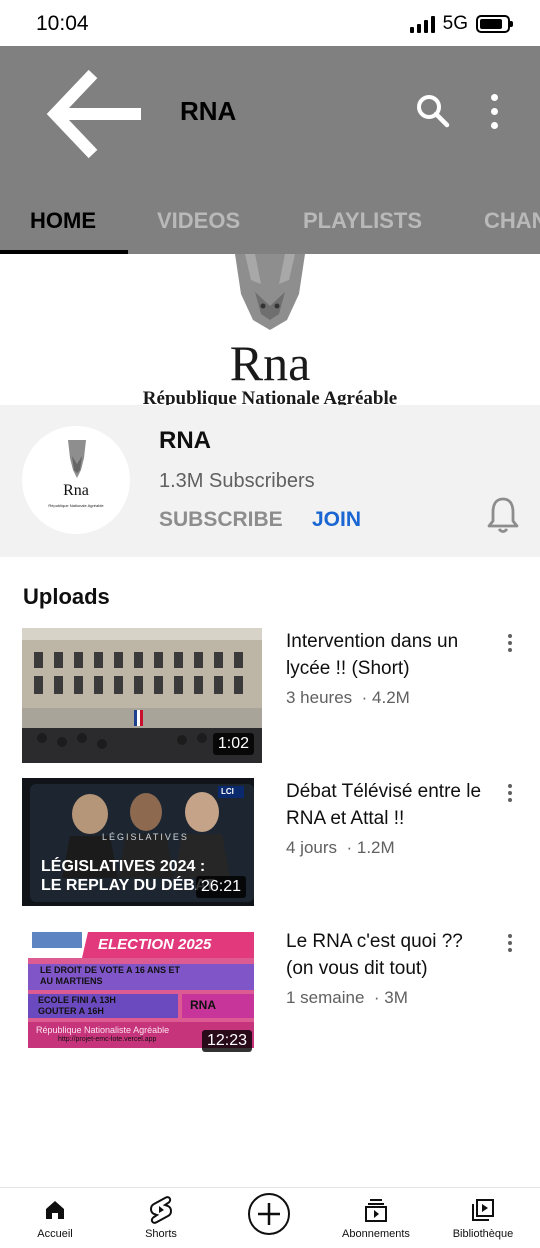 The height and width of the screenshot is (1248, 540). What do you see at coordinates (270, 363) in the screenshot?
I see `banner-name: Rna` at bounding box center [270, 363].